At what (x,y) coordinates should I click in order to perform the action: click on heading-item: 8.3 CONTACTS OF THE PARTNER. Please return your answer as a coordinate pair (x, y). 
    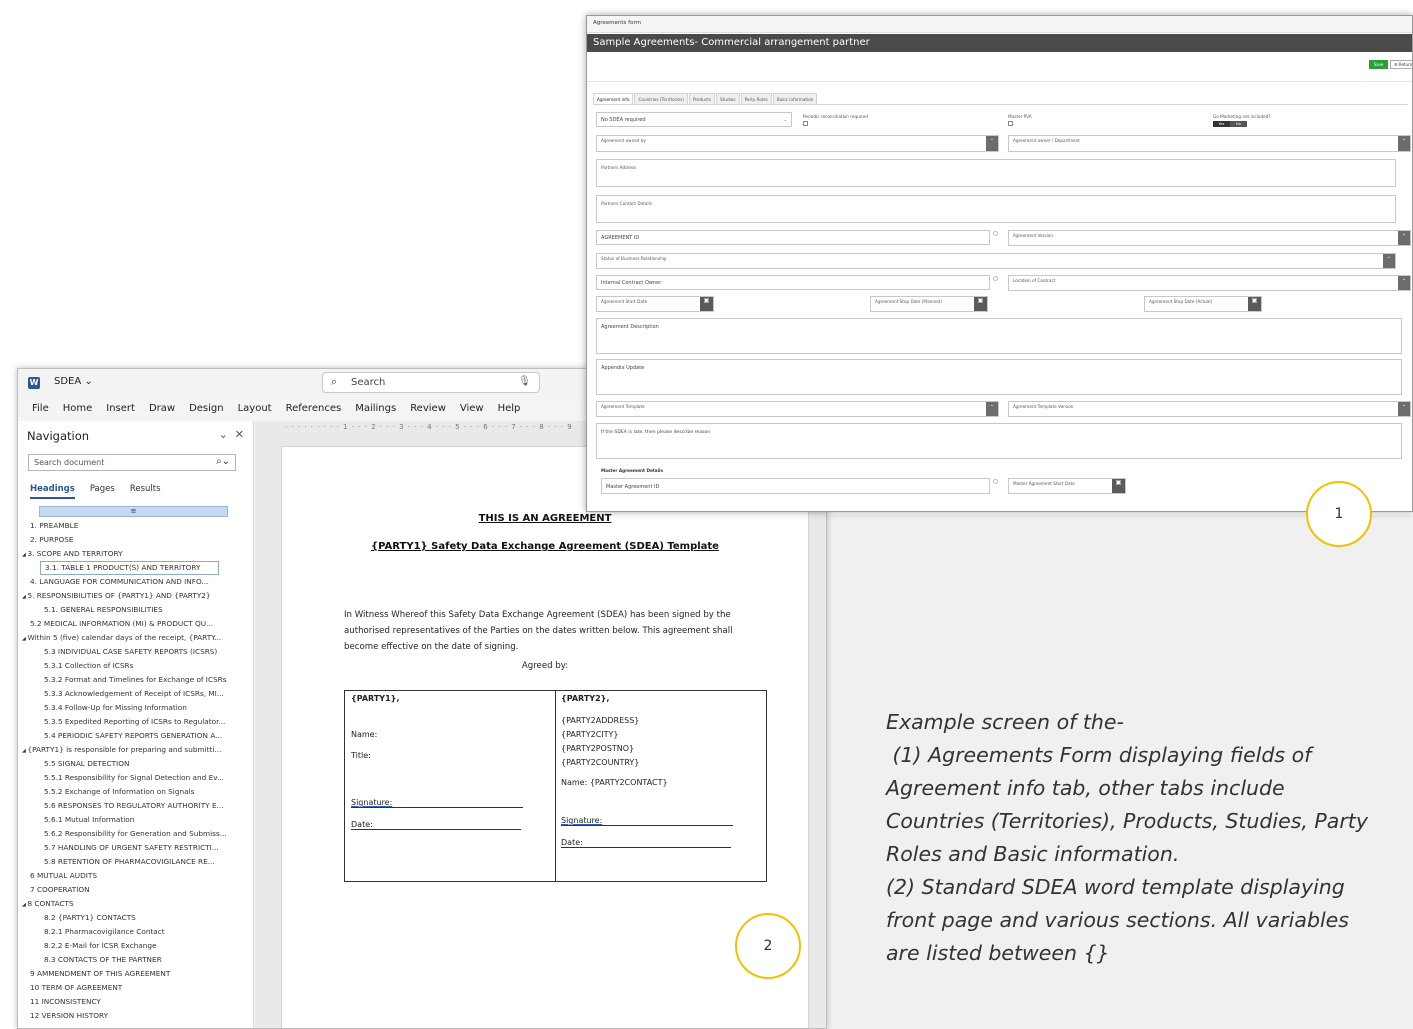
    Looking at the image, I should click on (140, 960).